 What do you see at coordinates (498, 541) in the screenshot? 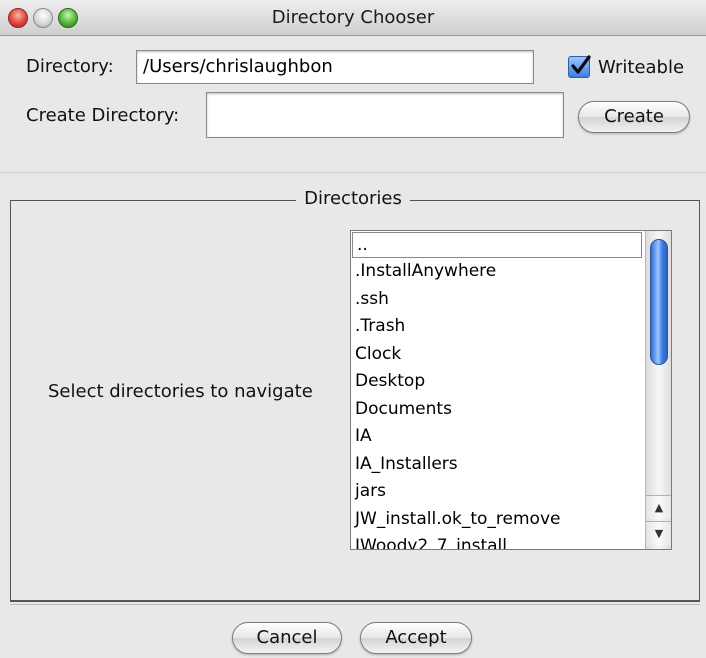
I see `directory-list-item: JWoody2_7_install` at bounding box center [498, 541].